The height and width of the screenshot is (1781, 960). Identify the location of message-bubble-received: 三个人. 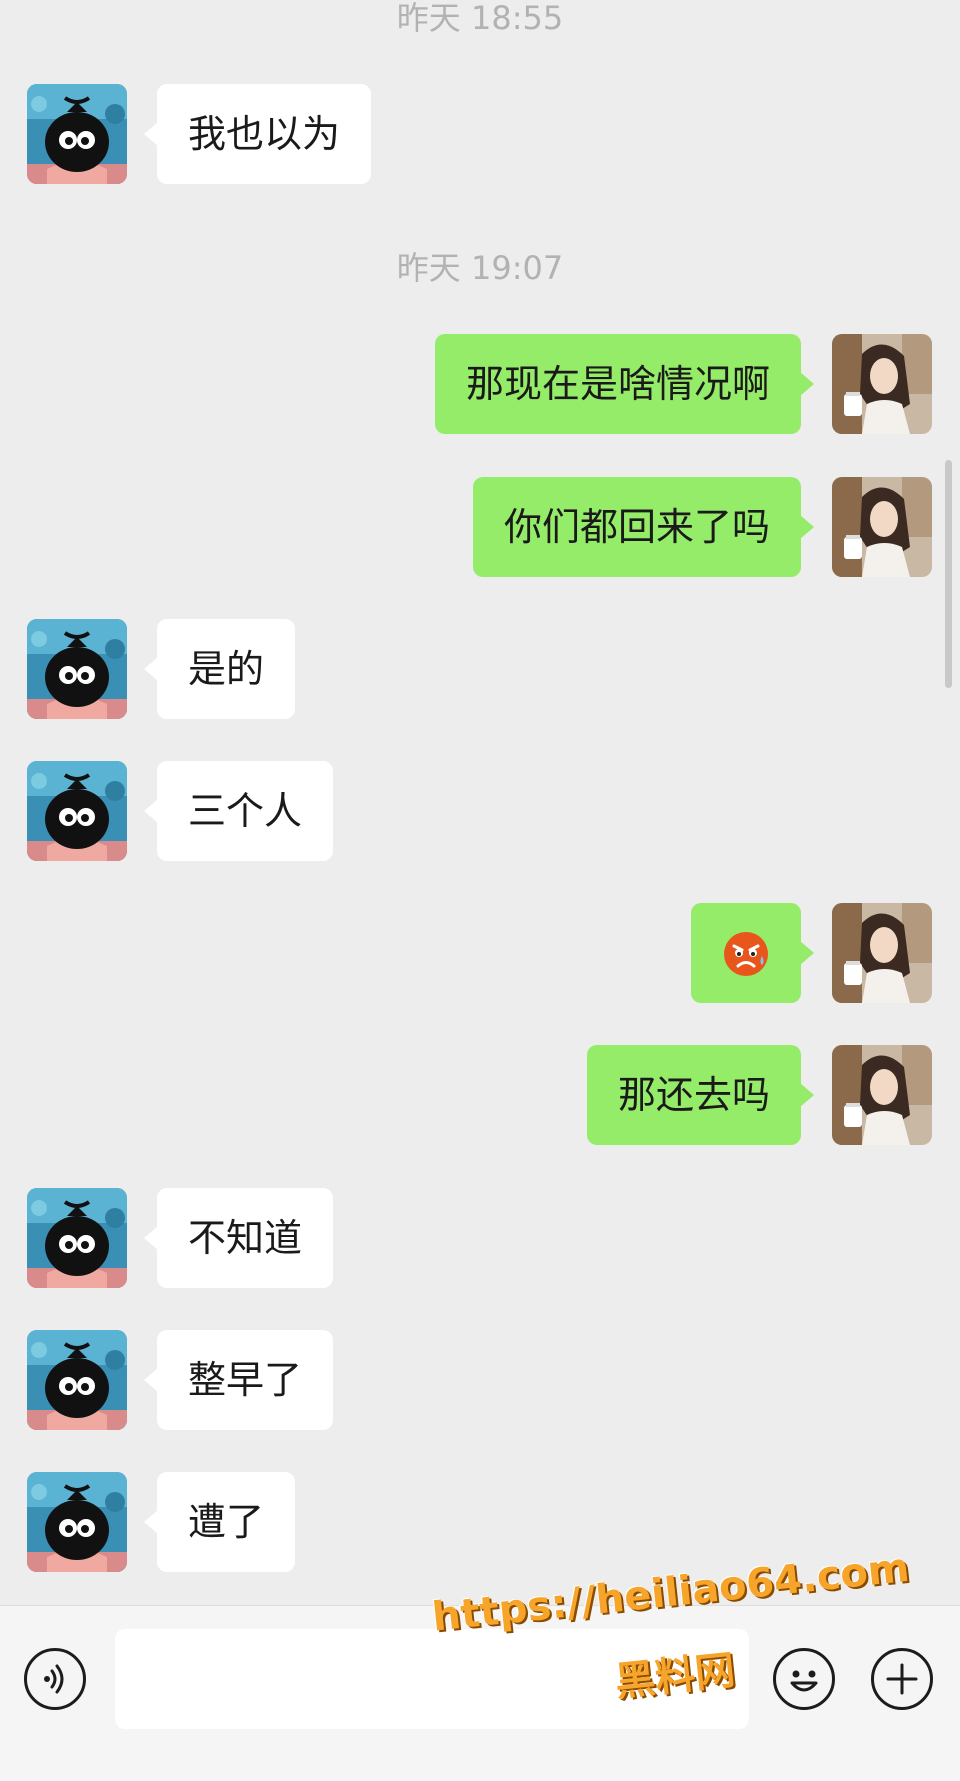
(238, 811).